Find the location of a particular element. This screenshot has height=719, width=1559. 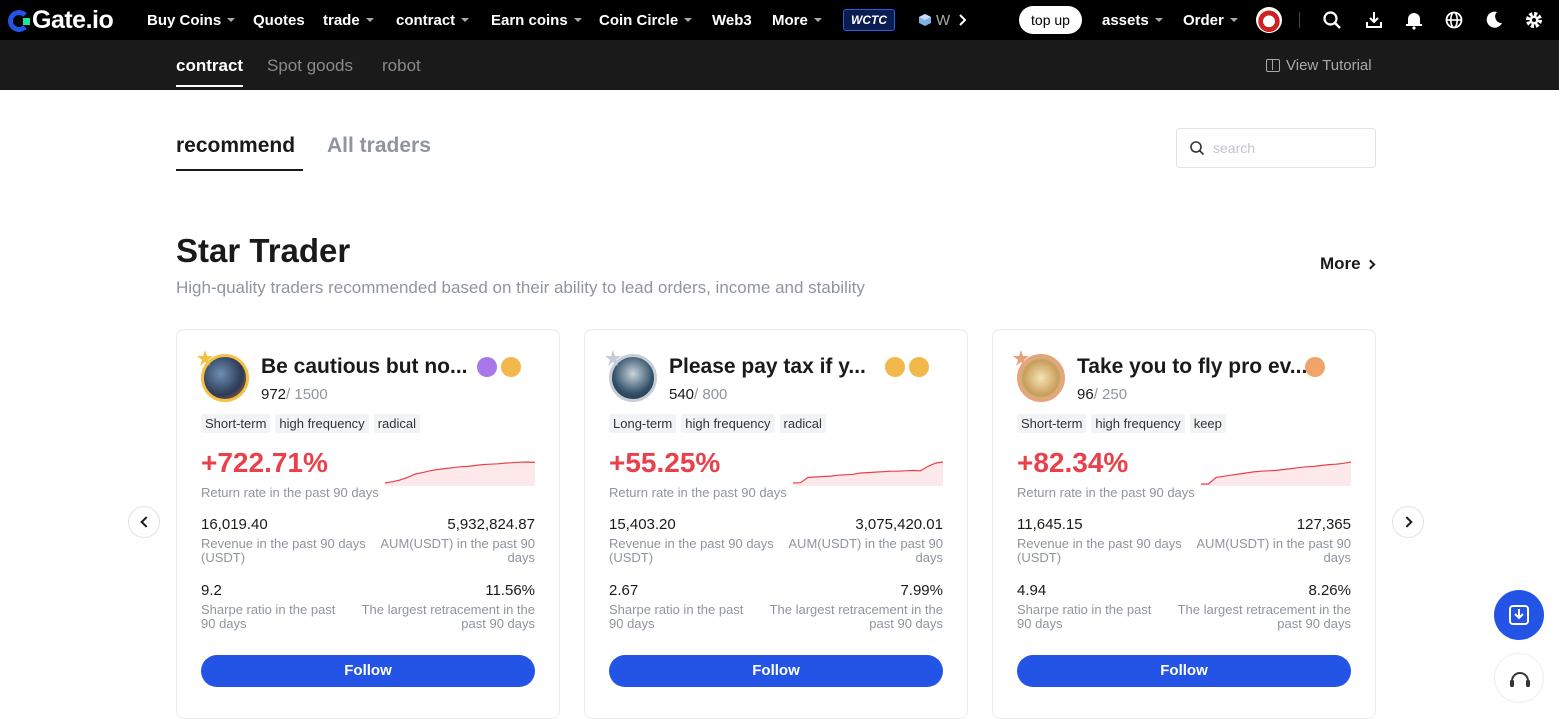

chevron-left-icon is located at coordinates (145, 522).